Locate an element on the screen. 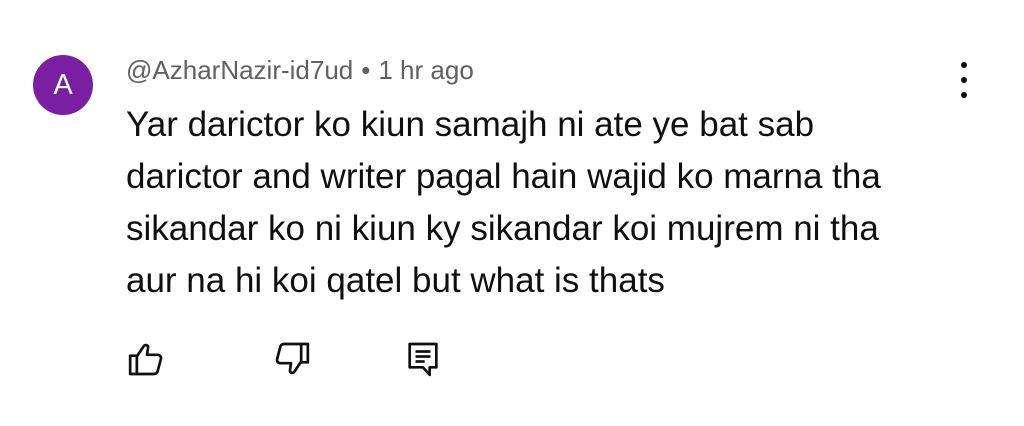  more-vertical-icon is located at coordinates (964, 65).